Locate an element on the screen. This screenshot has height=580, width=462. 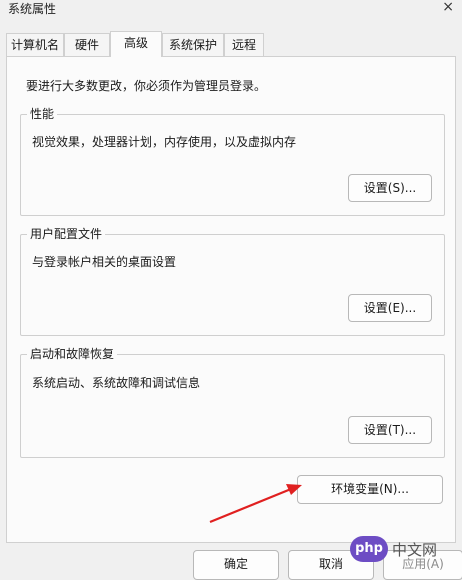
tab-advanced: 高级 is located at coordinates (136, 44).